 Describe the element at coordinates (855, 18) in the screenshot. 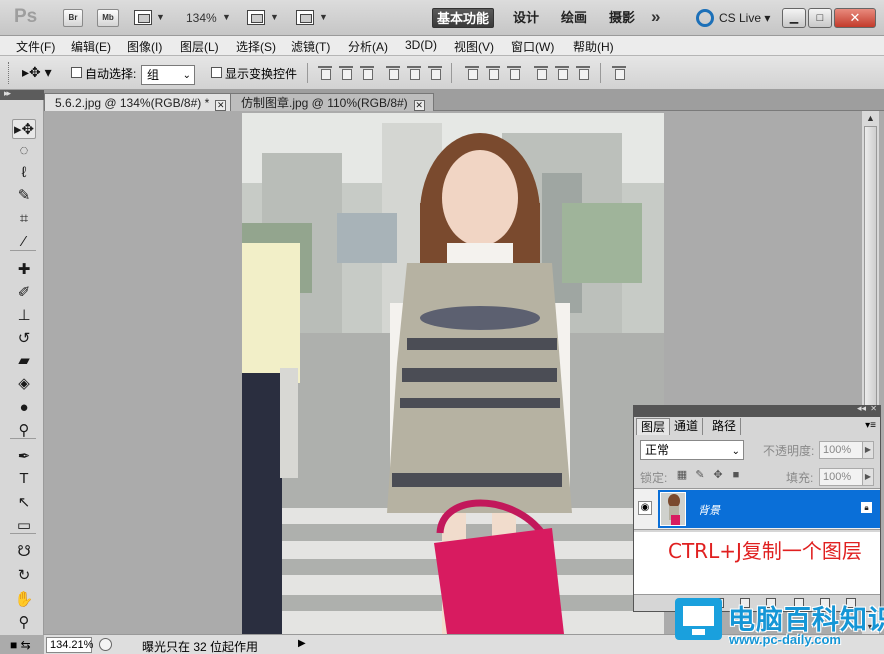

I see `close-button: ✕` at that location.